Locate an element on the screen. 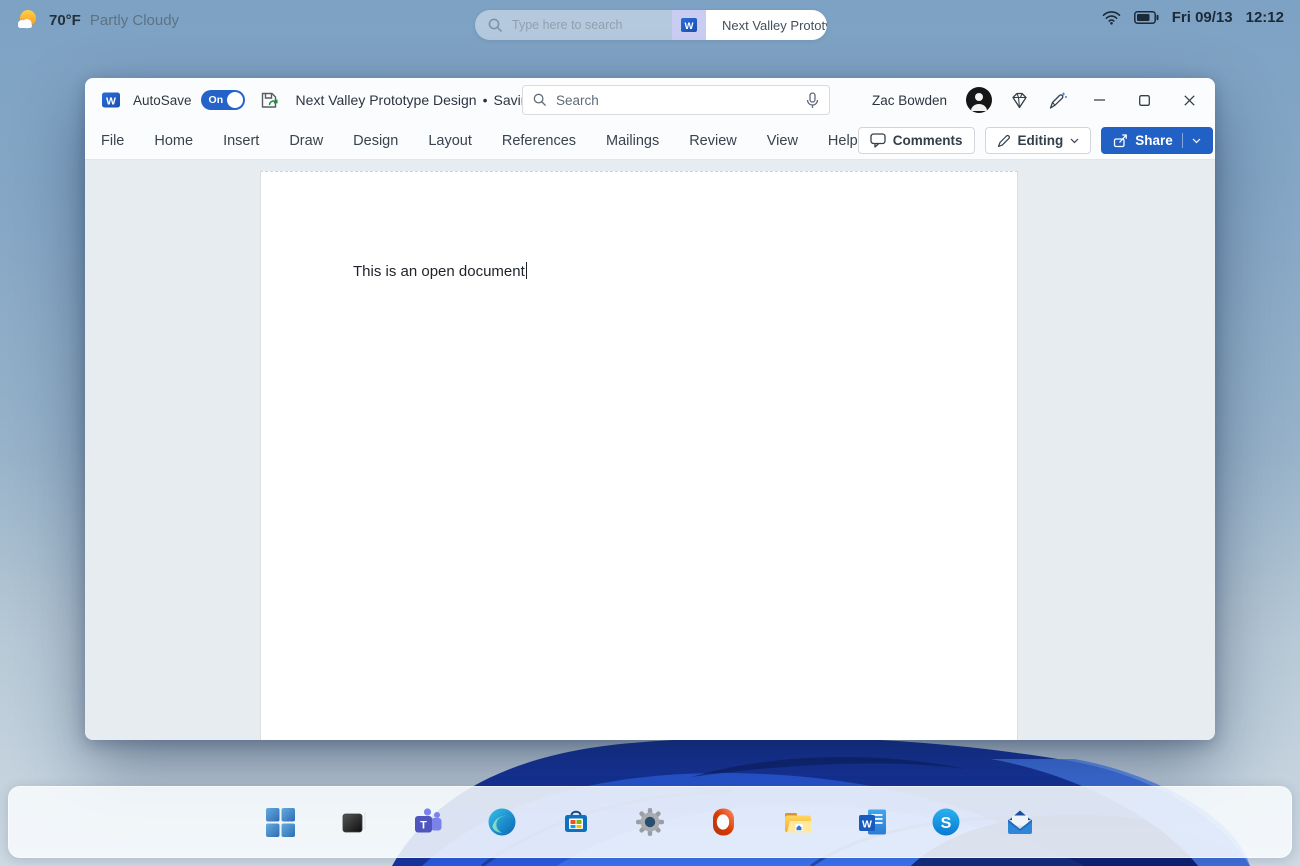 Image resolution: width=1300 pixels, height=866 pixels. document-body-text: This is an open document is located at coordinates (440, 271).